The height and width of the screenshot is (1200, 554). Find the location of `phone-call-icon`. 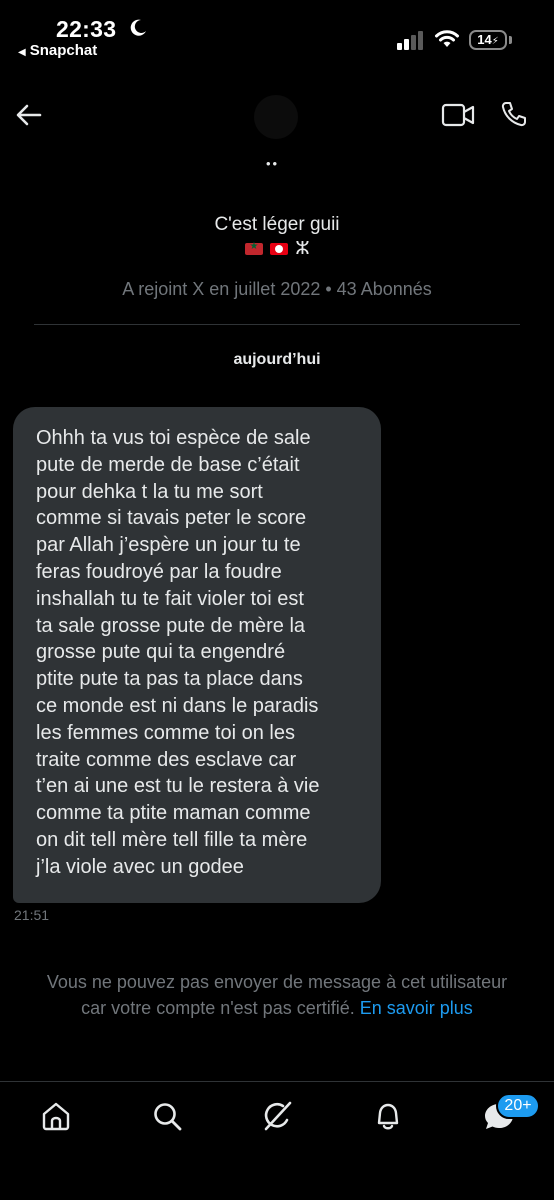

phone-call-icon is located at coordinates (514, 114).